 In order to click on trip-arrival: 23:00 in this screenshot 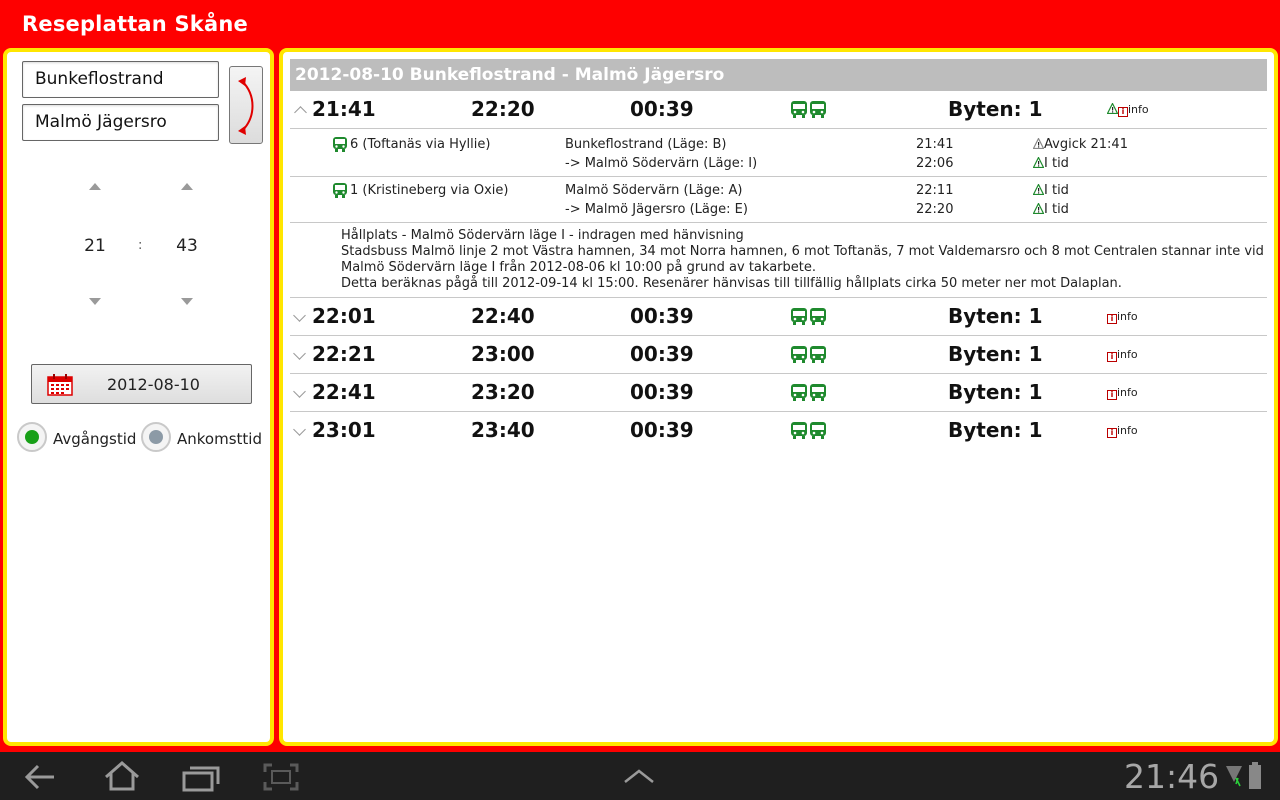, I will do `click(503, 354)`.